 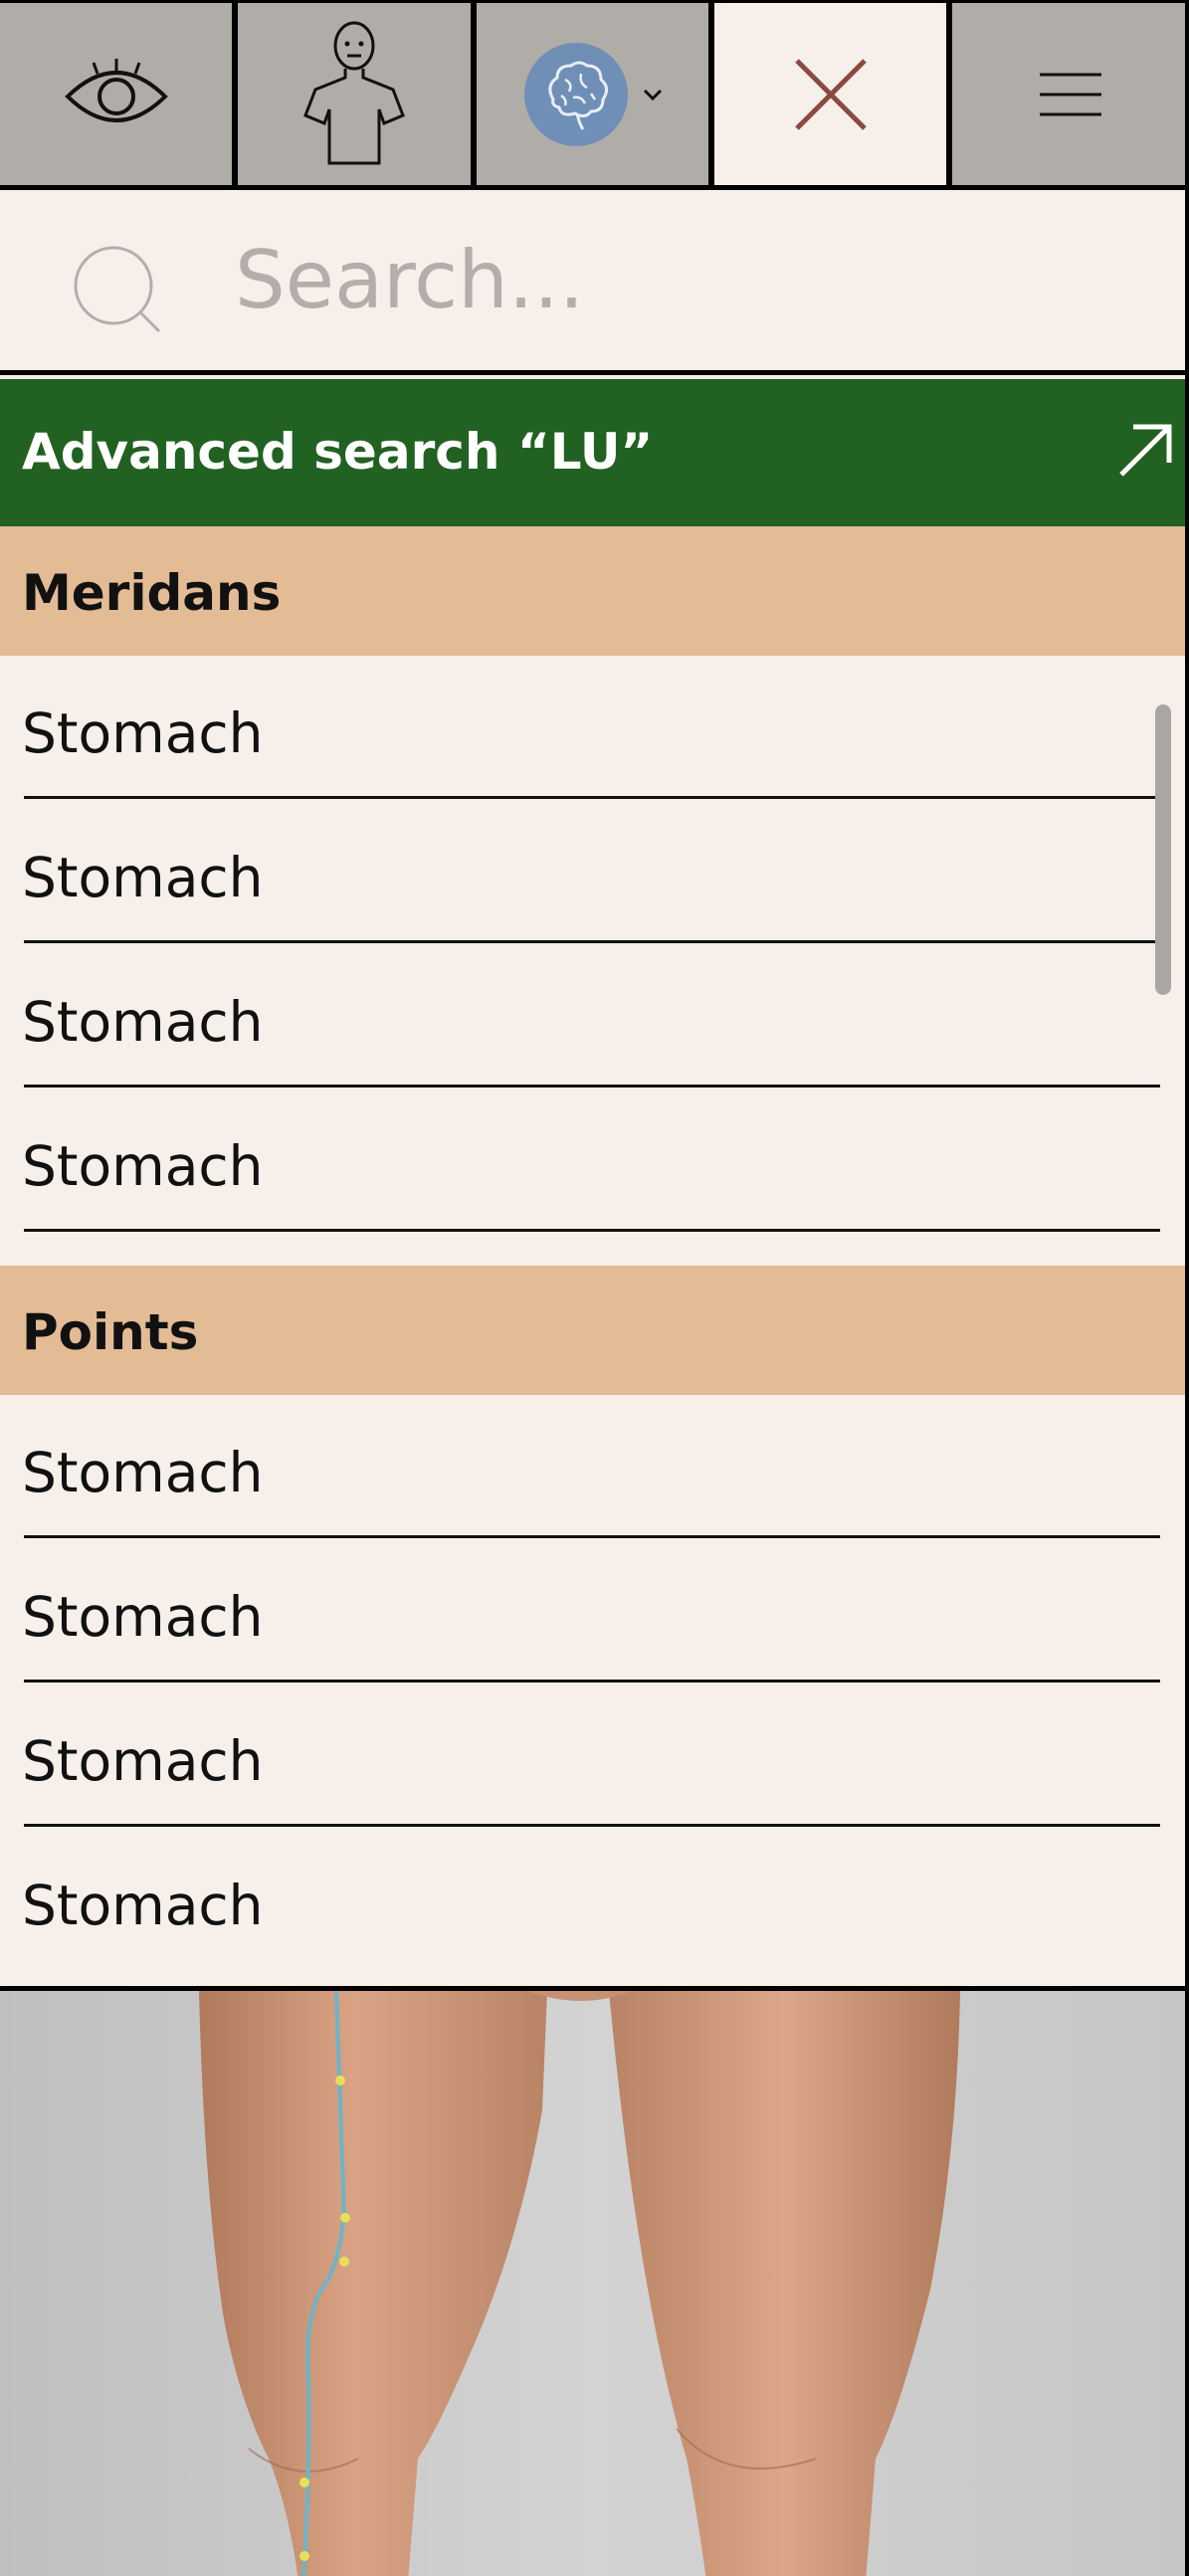 What do you see at coordinates (594, 1330) in the screenshot?
I see `section-header-points: Points` at bounding box center [594, 1330].